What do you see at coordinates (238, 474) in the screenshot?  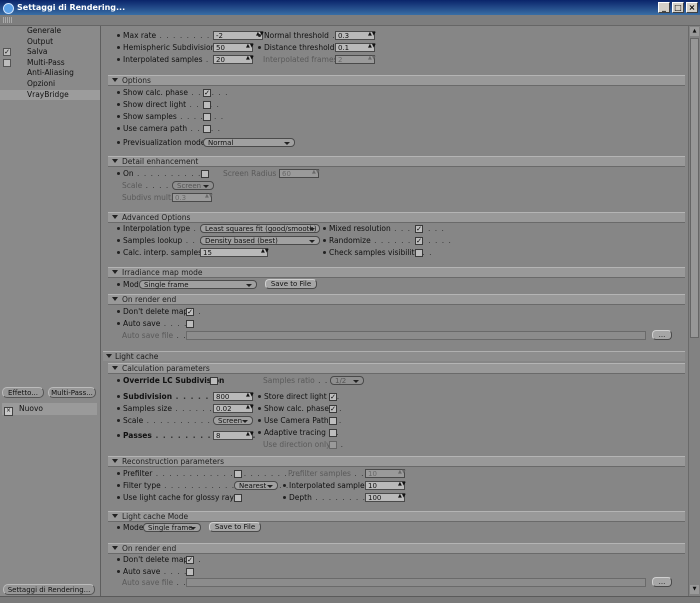 I see `prefilter-checkbox` at bounding box center [238, 474].